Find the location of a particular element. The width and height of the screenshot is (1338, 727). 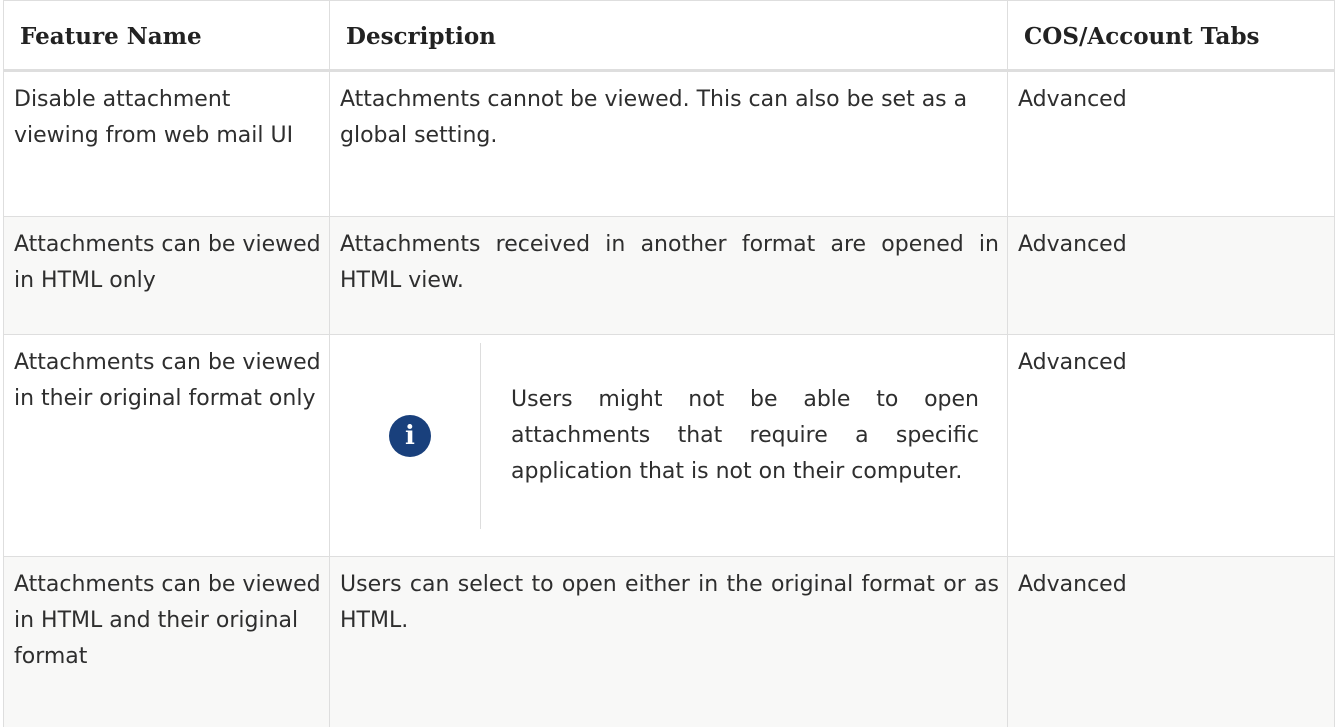

info-icon: i is located at coordinates (410, 436).